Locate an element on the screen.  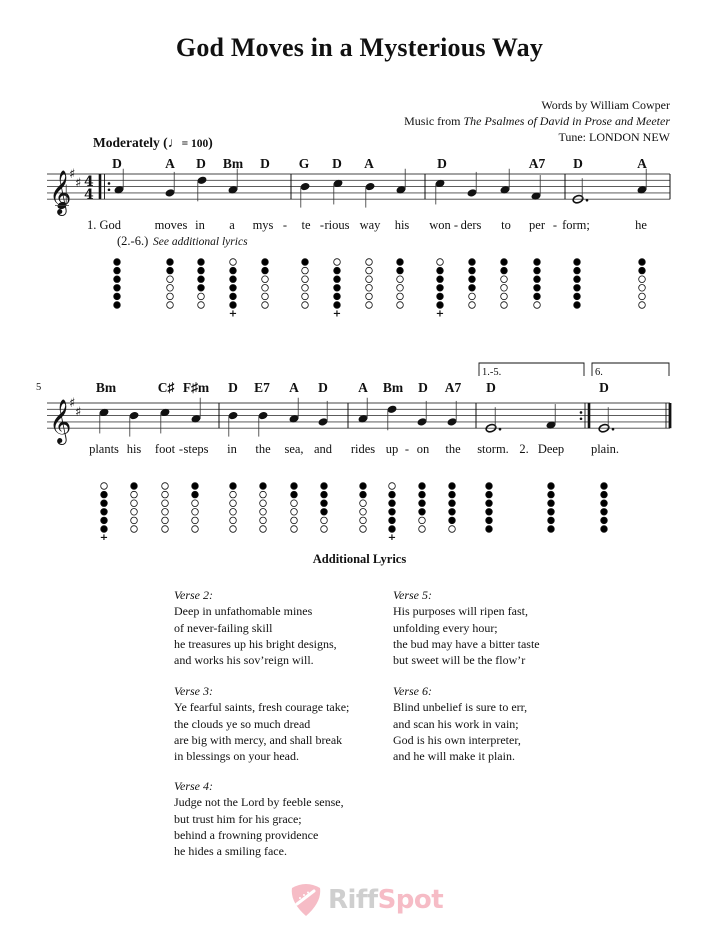
verse-line: of never-failing skill is located at coordinates (223, 627).